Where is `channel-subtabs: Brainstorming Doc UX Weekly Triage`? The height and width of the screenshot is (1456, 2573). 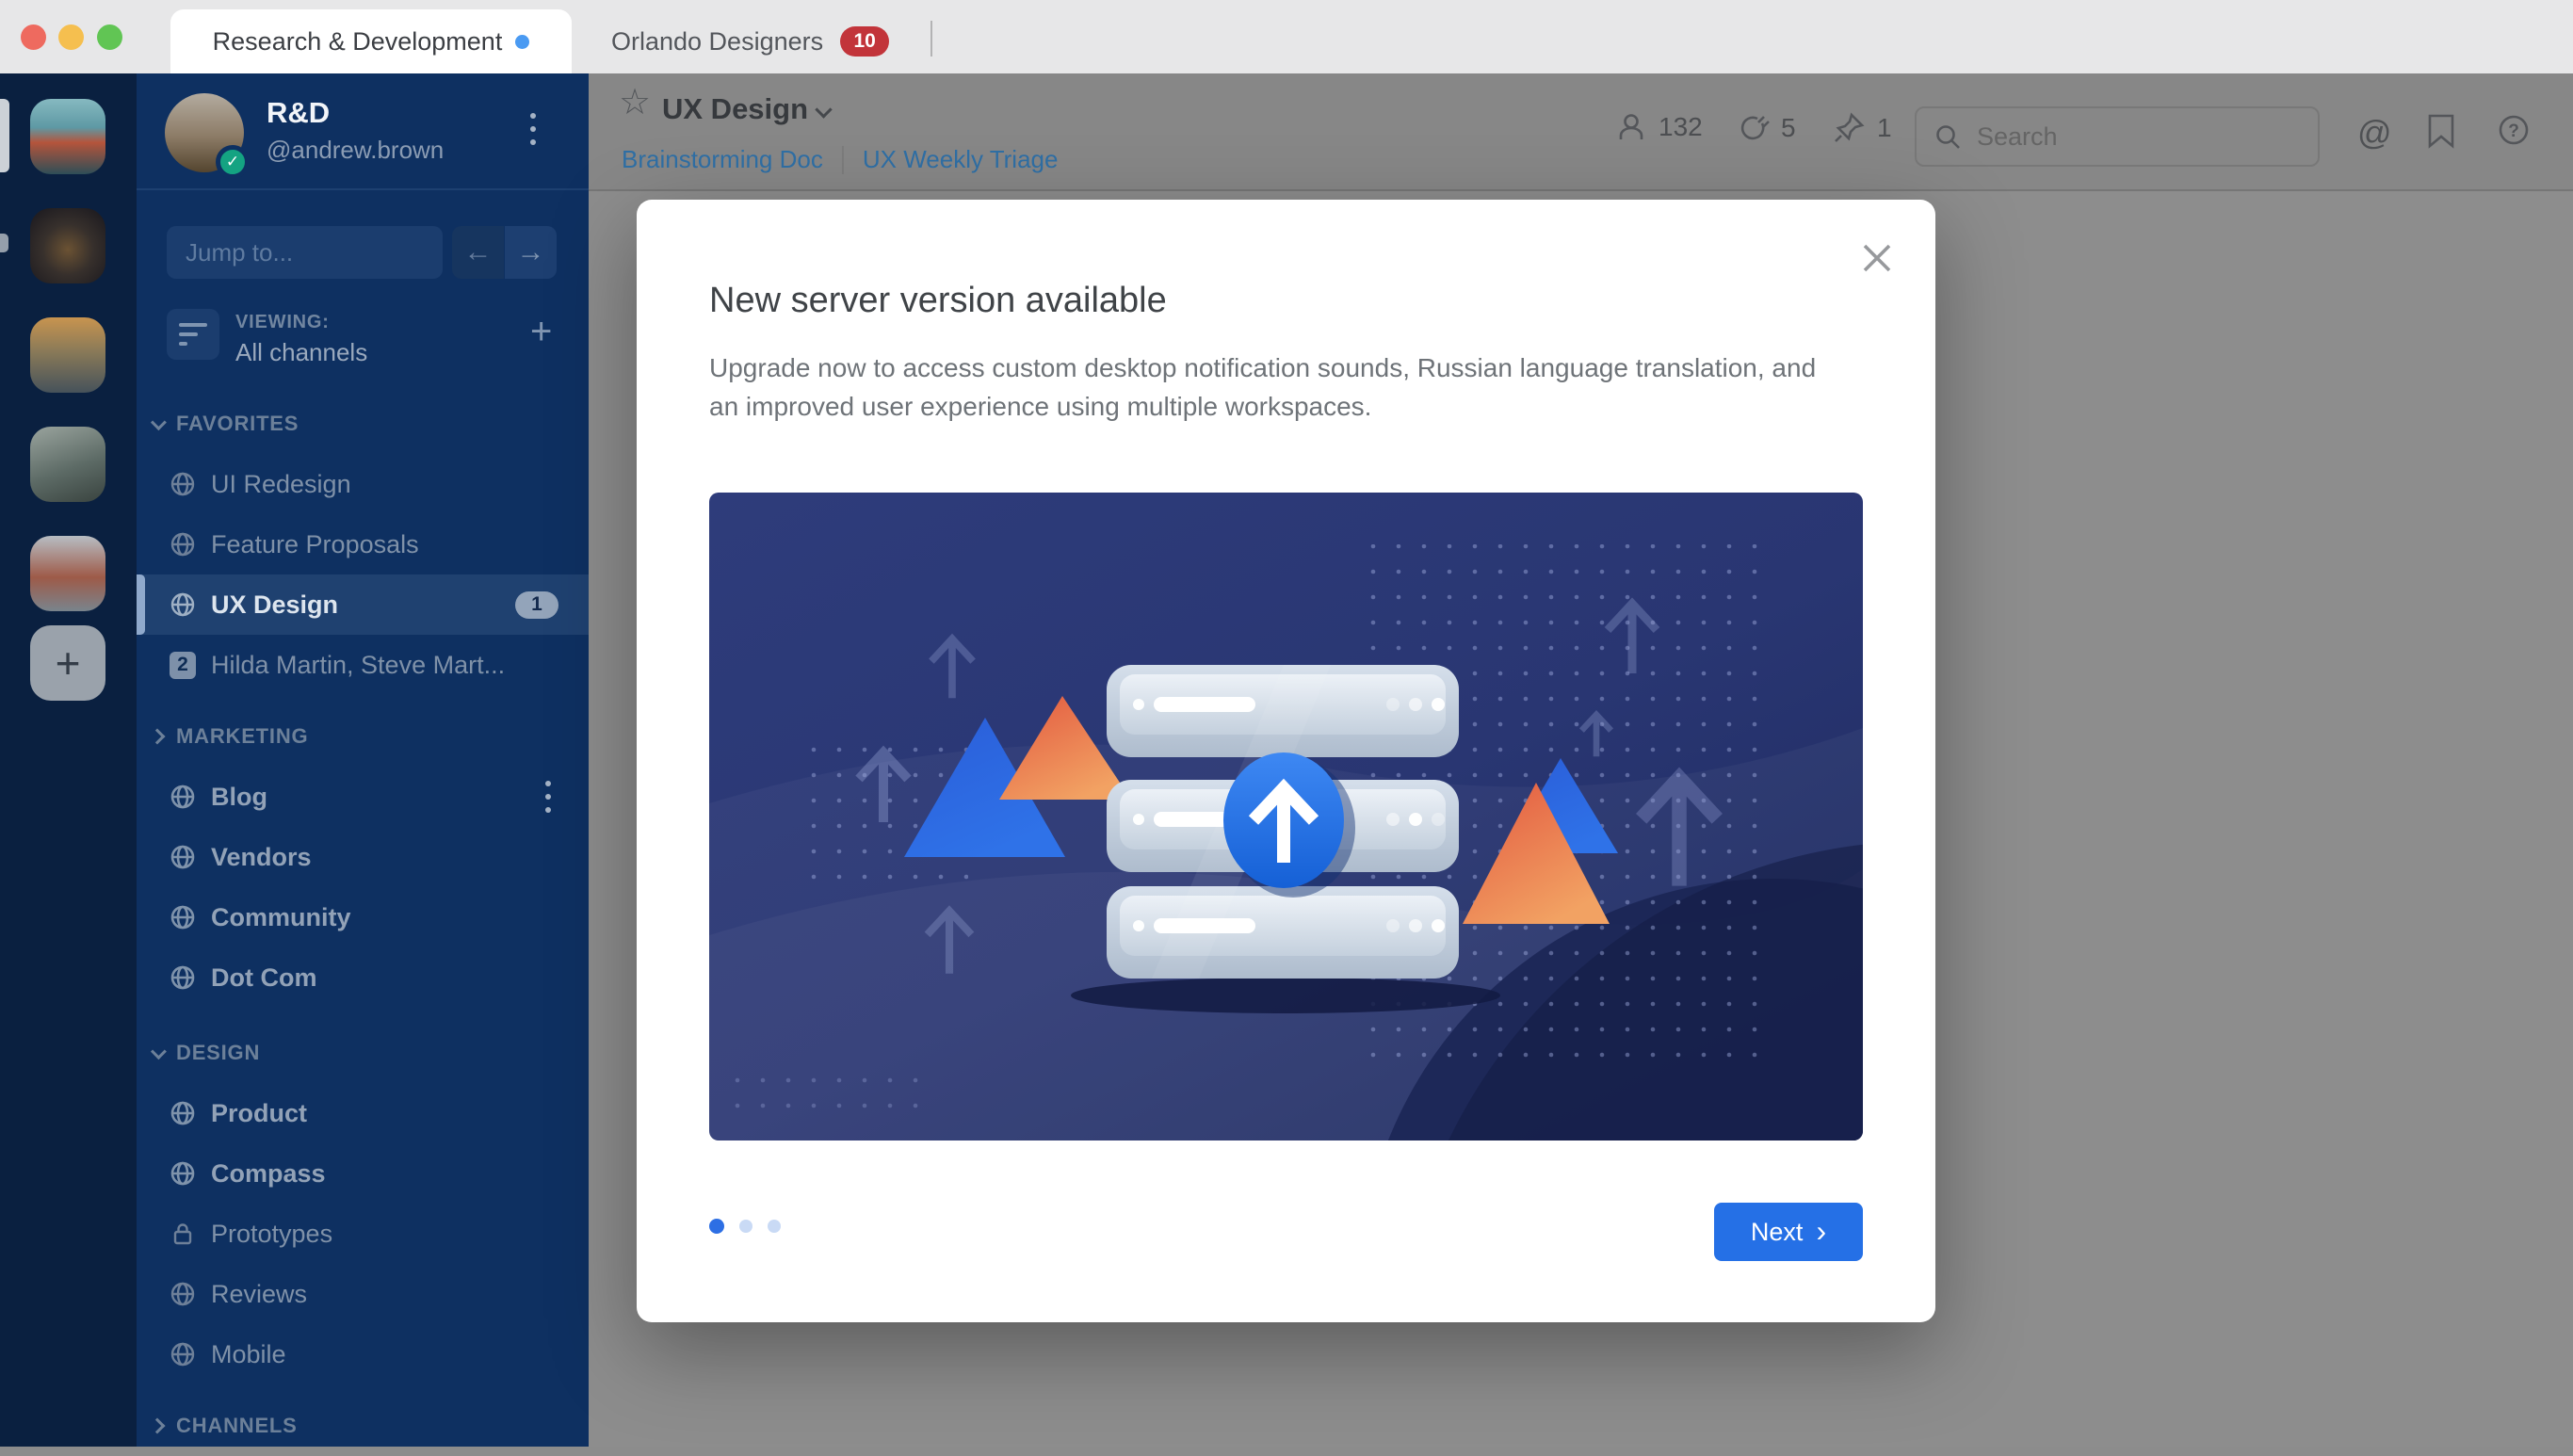
channel-subtabs: Brainstorming Doc UX Weekly Triage is located at coordinates (840, 159).